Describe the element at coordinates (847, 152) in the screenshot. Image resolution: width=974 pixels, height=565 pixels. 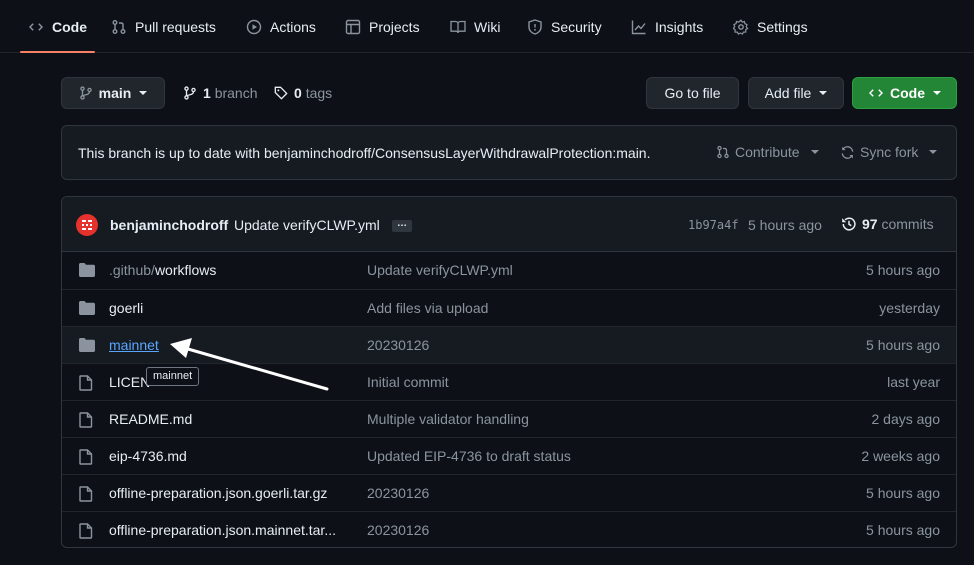
I see `sync-icon` at that location.